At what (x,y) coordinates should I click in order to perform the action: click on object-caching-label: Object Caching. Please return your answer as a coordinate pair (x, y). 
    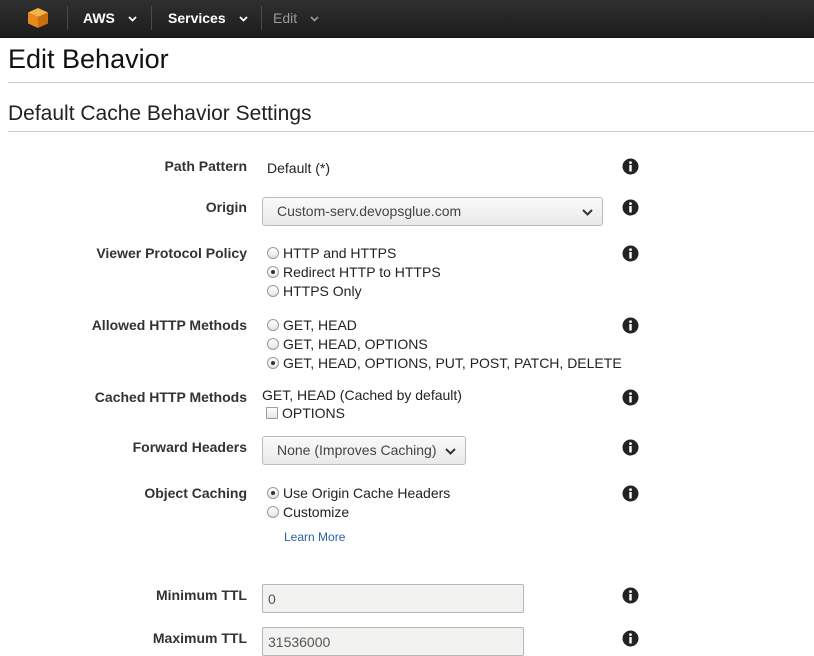
    Looking at the image, I should click on (195, 493).